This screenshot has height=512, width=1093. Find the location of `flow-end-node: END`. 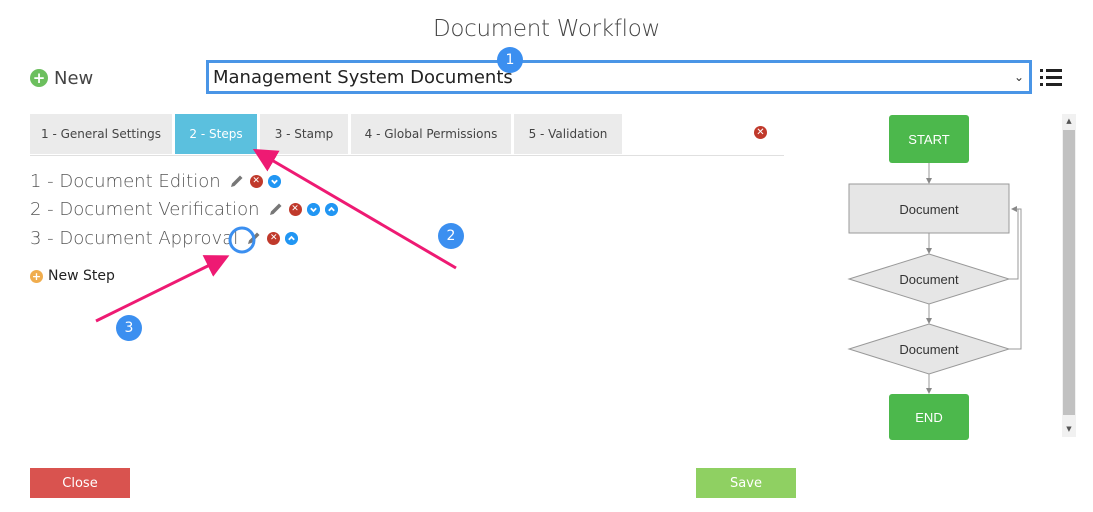

flow-end-node: END is located at coordinates (929, 417).